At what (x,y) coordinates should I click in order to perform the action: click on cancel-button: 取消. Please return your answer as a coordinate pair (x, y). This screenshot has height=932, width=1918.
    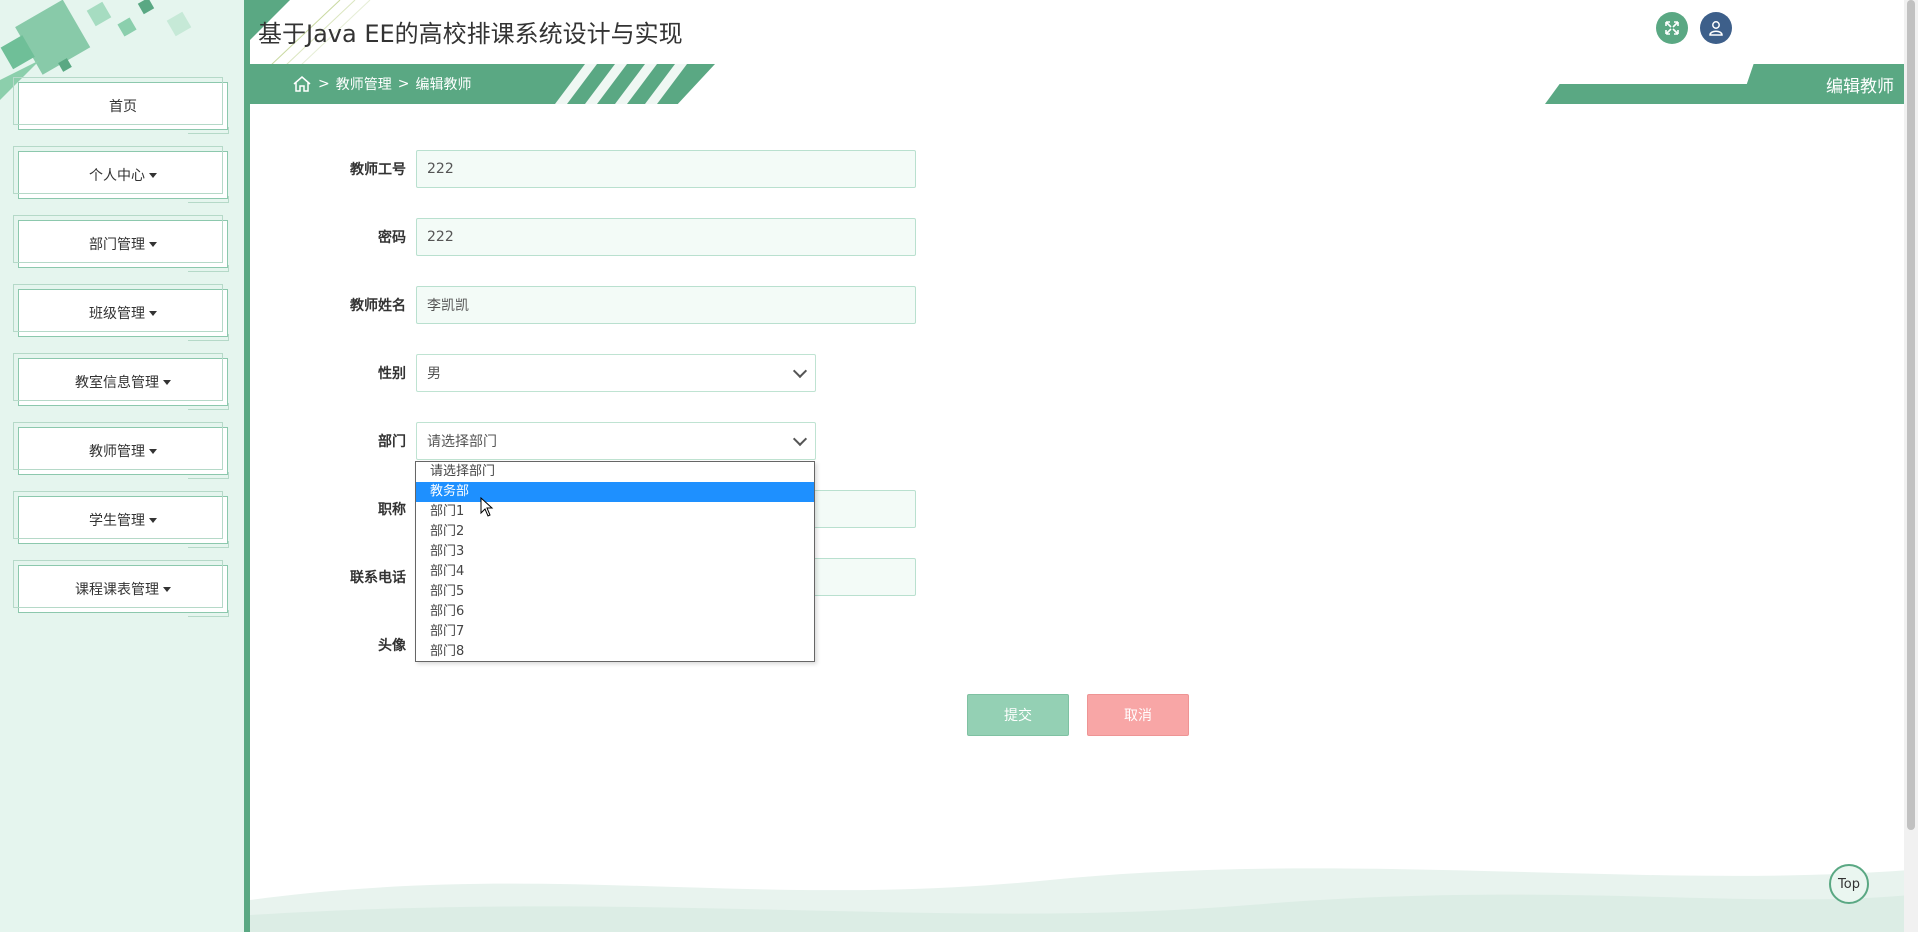
    Looking at the image, I should click on (1138, 715).